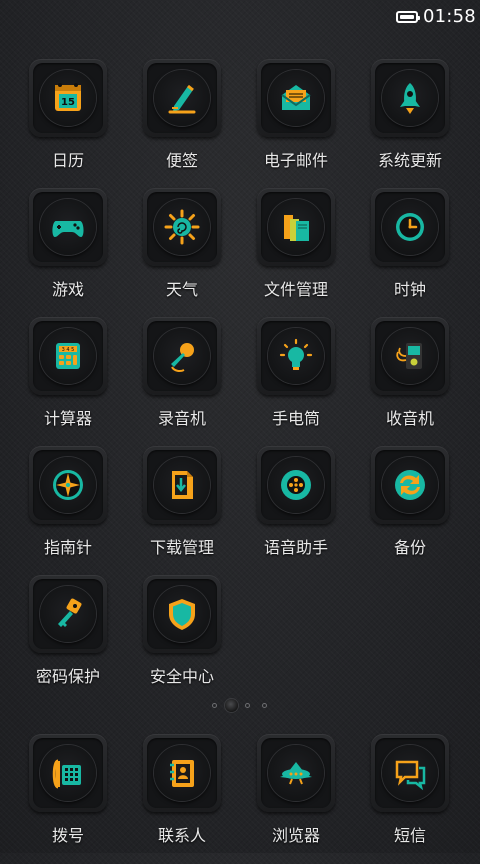  I want to click on app-label: 日历, so click(67, 160).